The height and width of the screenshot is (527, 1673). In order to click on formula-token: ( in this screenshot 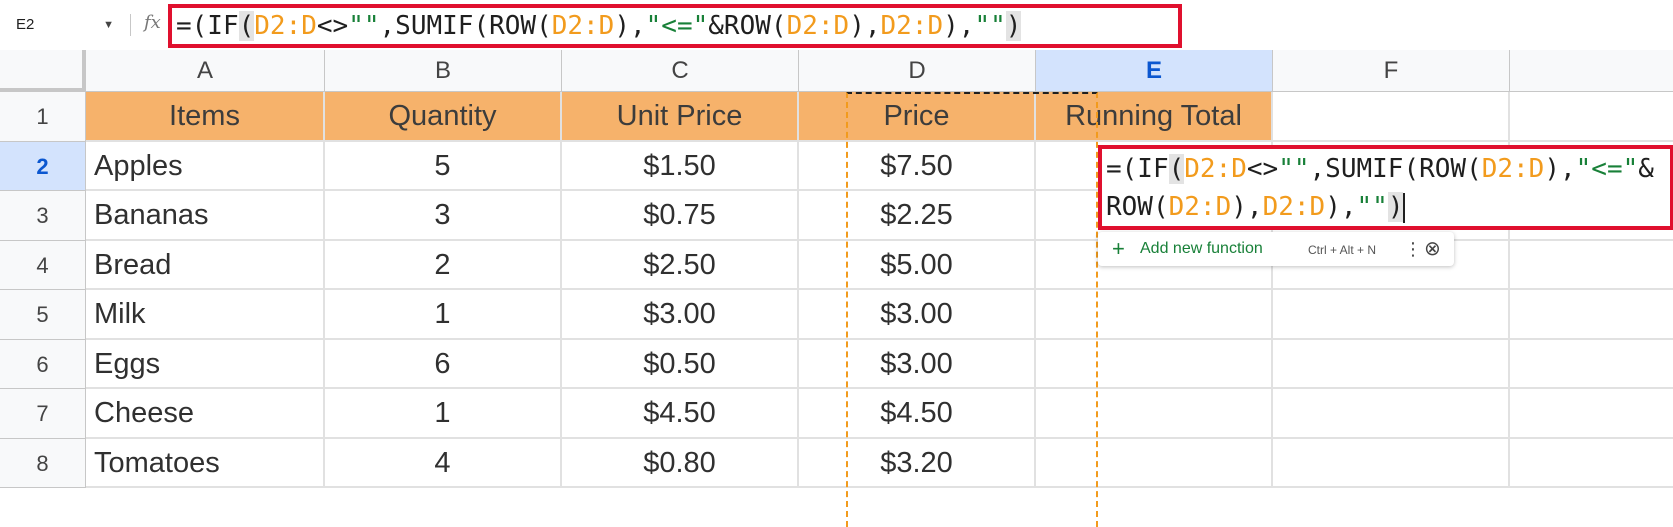, I will do `click(1176, 169)`.